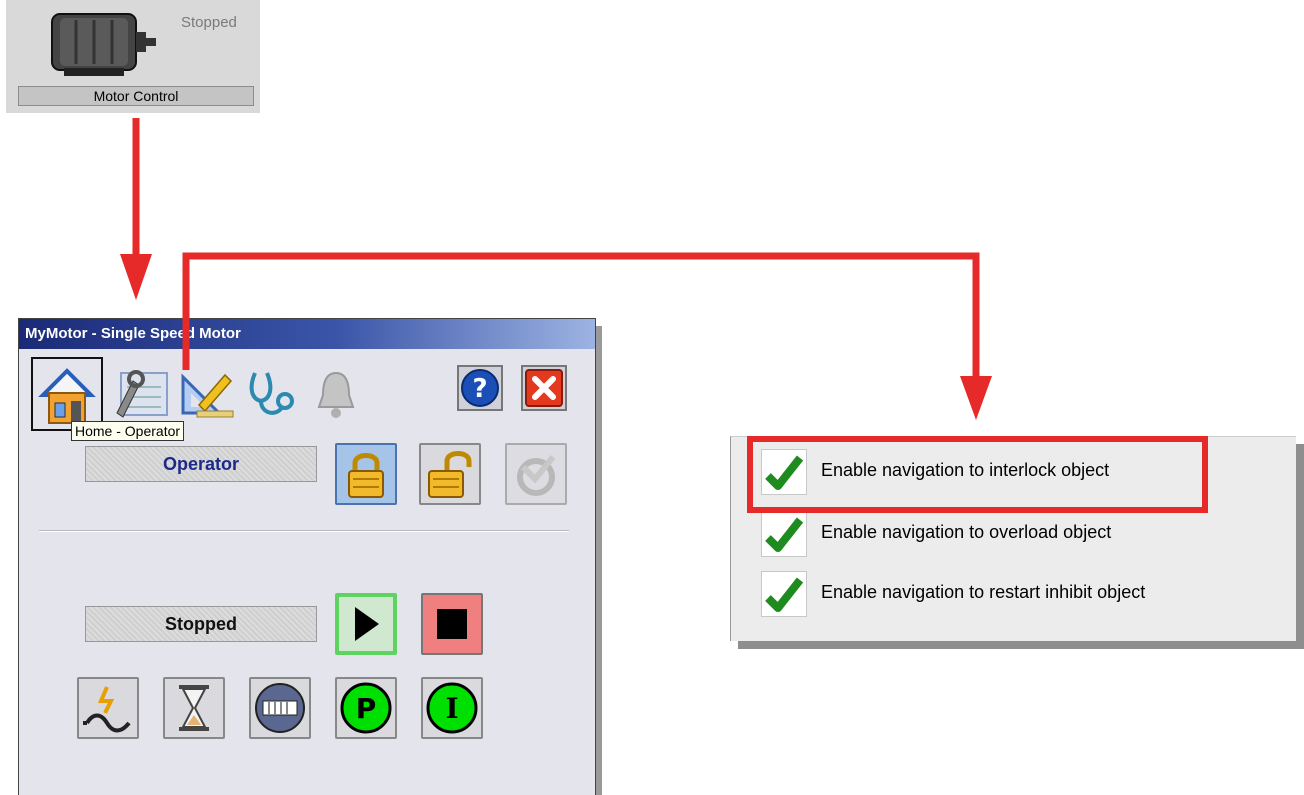 This screenshot has height=795, width=1304. What do you see at coordinates (581, 316) in the screenshot?
I see `arrow-engineering-to-config` at bounding box center [581, 316].